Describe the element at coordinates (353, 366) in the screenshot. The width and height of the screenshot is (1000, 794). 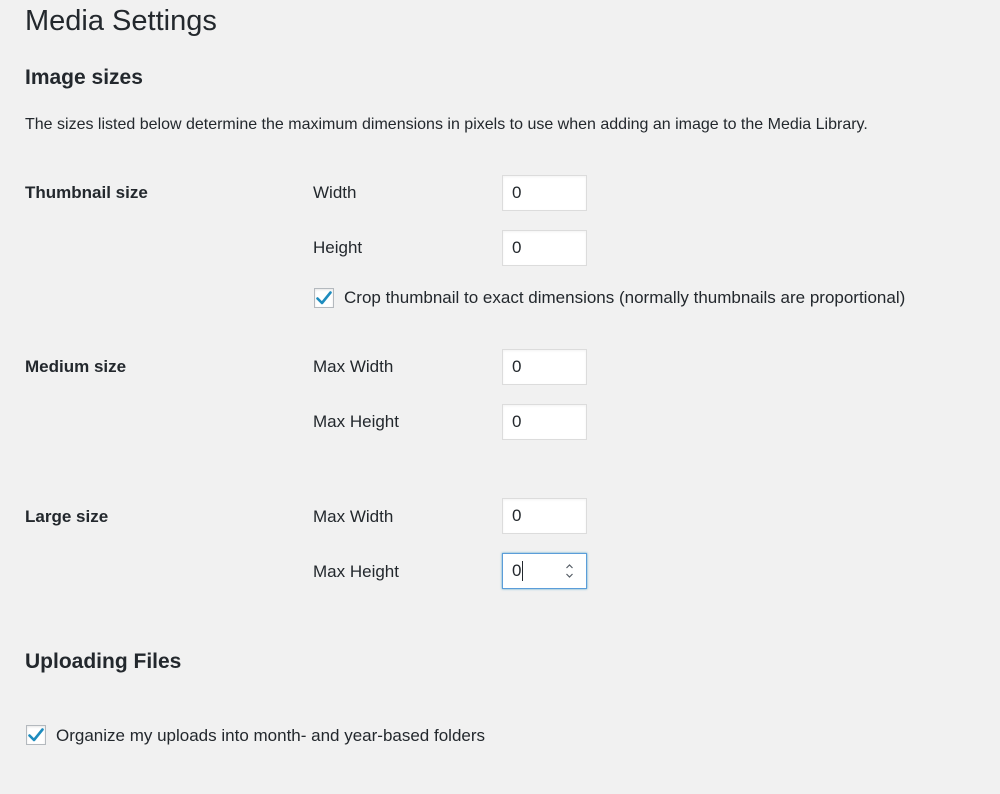
I see `medium-width-label: Max Width` at that location.